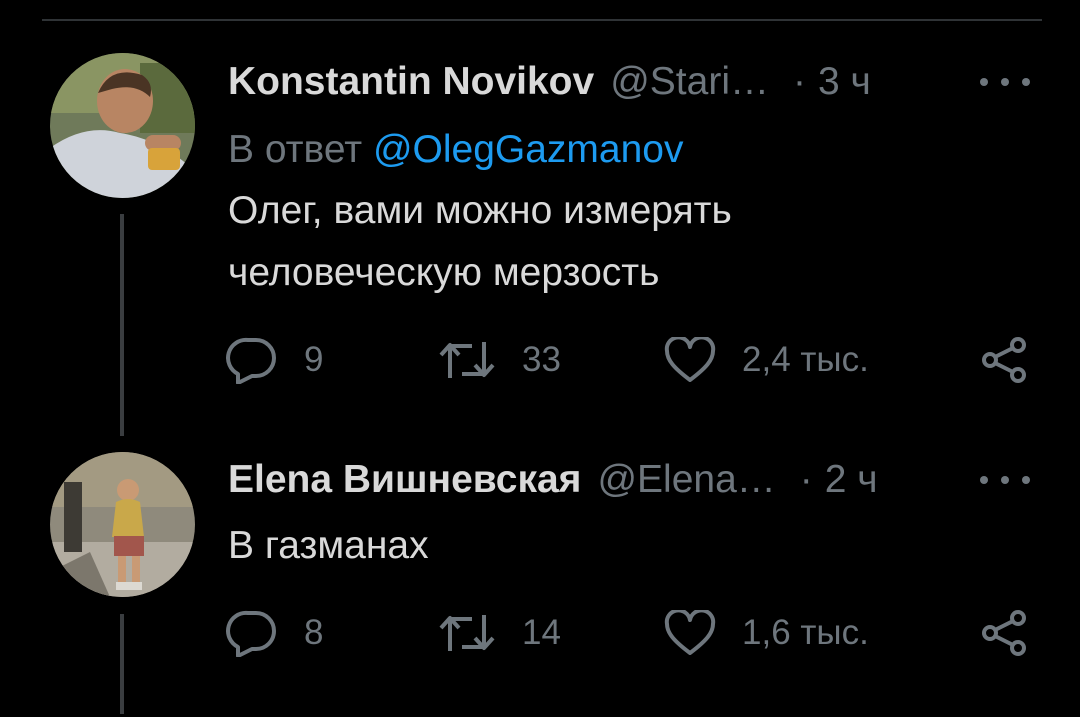 This screenshot has width=1080, height=717. What do you see at coordinates (844, 82) in the screenshot?
I see `timestamp: 3 ч` at bounding box center [844, 82].